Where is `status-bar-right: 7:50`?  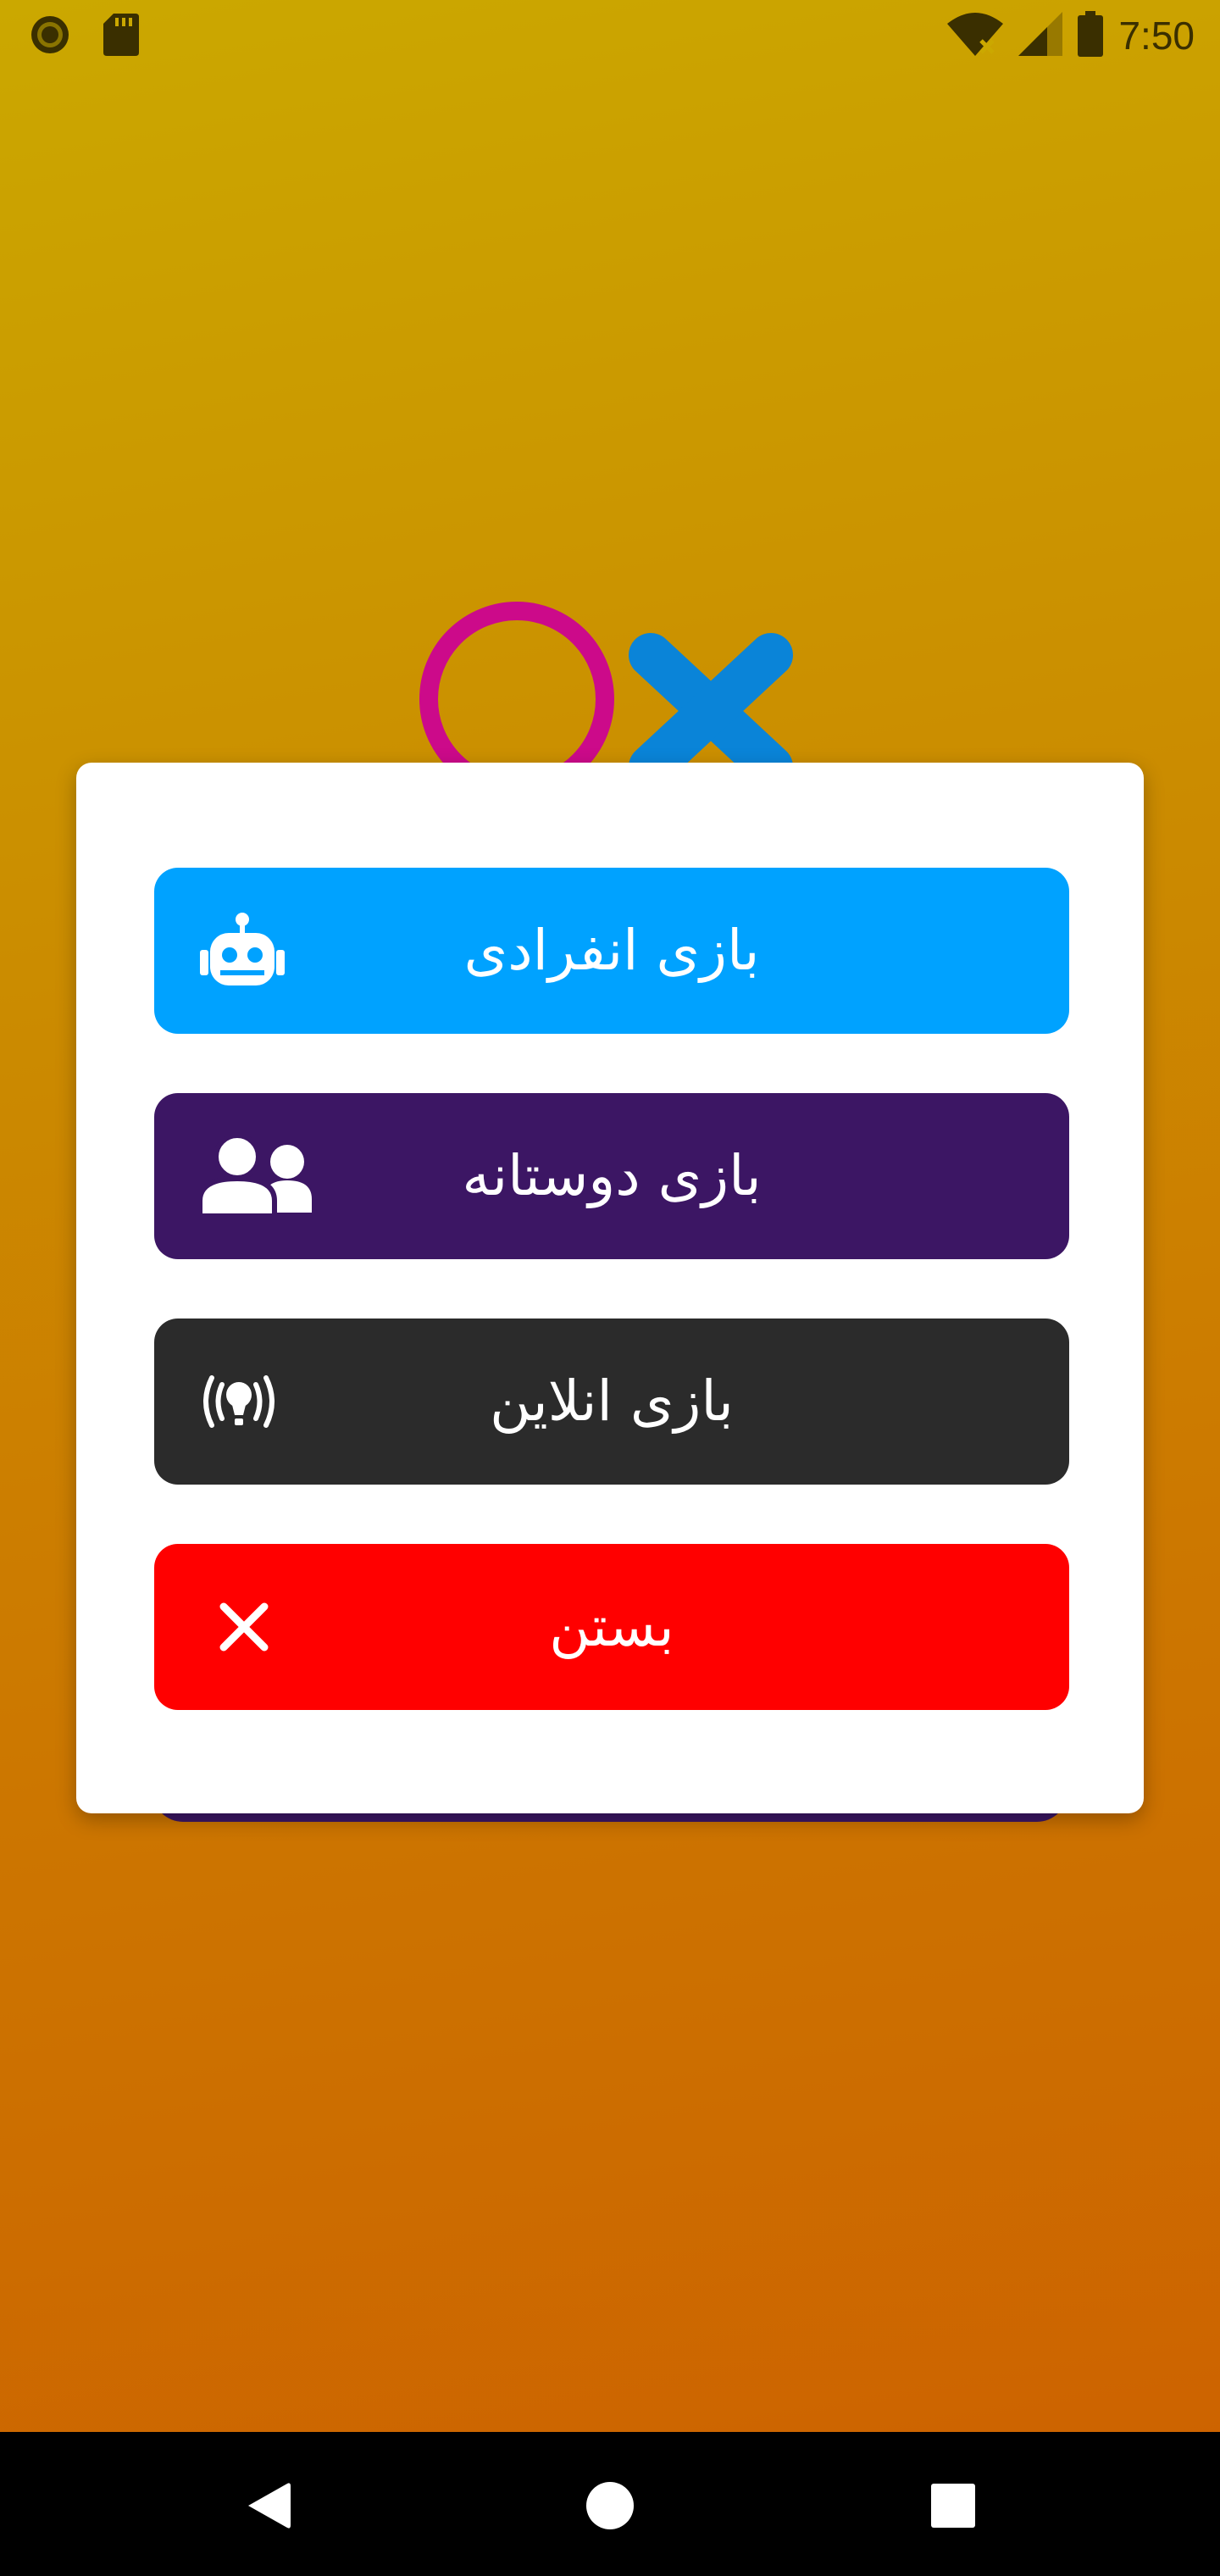 status-bar-right: 7:50 is located at coordinates (1071, 35).